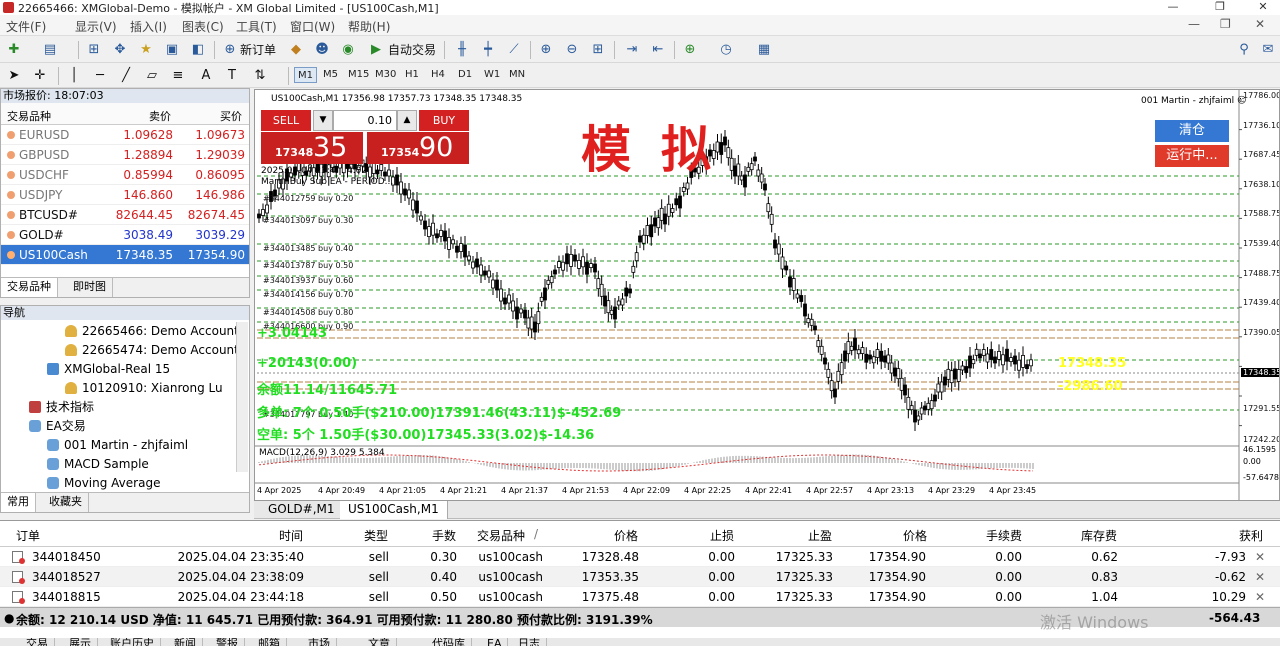 This screenshot has width=1280, height=646. What do you see at coordinates (465, 75) in the screenshot?
I see `timeframe-d1: D1` at bounding box center [465, 75].